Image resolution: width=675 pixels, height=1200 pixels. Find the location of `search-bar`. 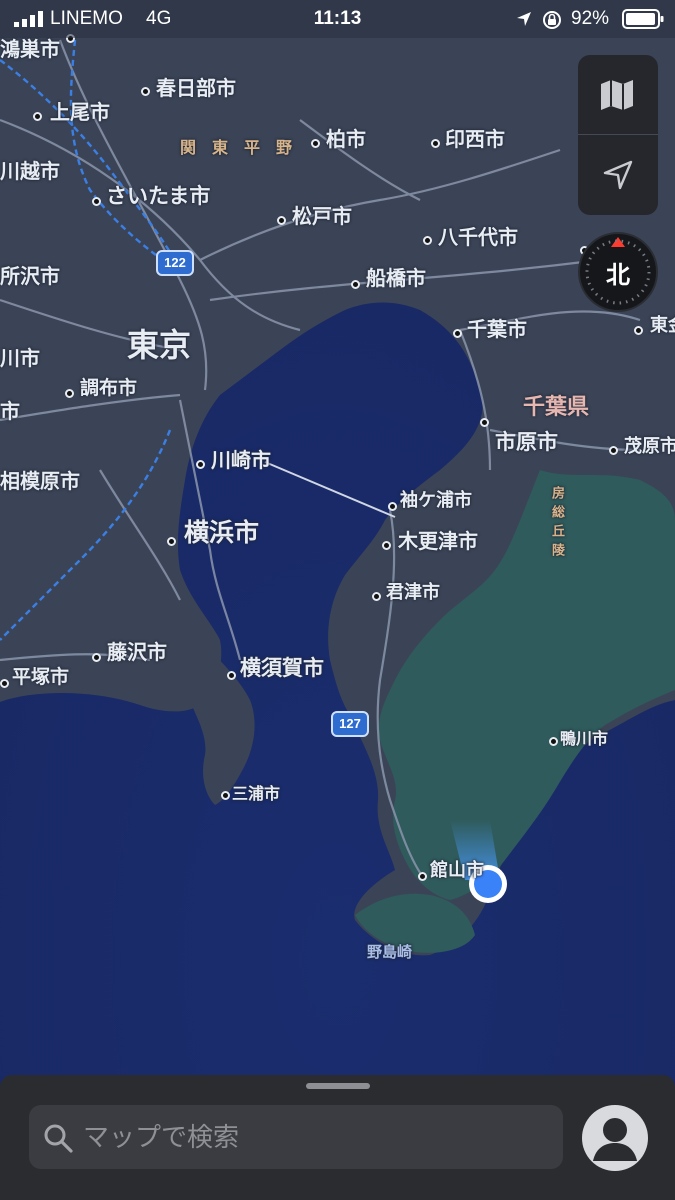

search-bar is located at coordinates (296, 1138).